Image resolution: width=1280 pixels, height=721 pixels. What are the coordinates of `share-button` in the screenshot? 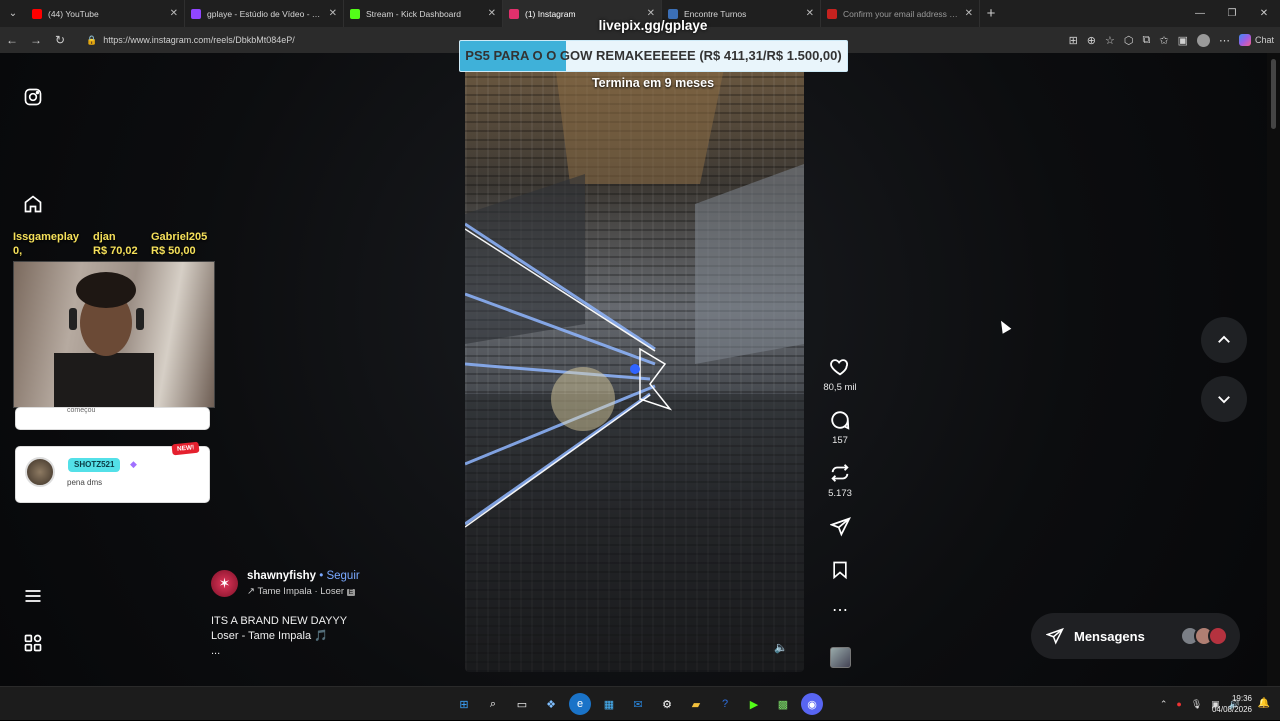 It's located at (840, 526).